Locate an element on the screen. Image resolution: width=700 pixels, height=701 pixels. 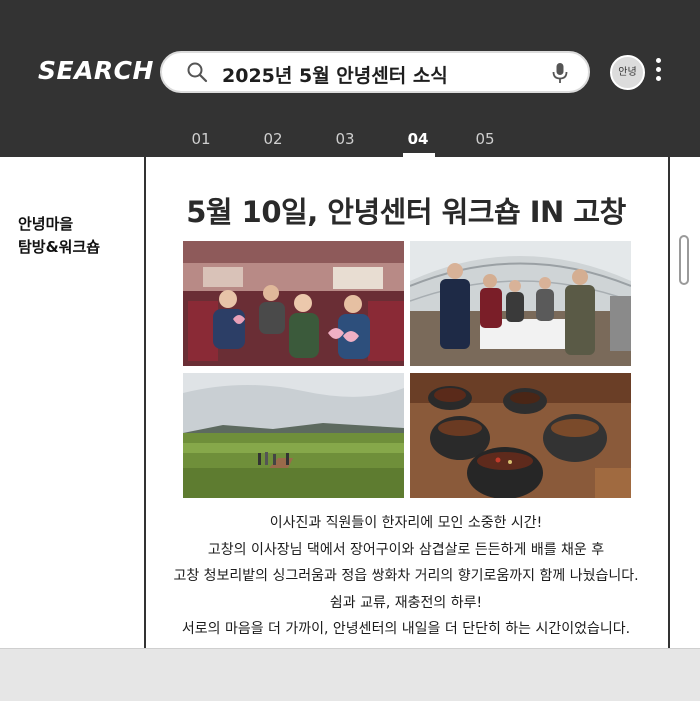
sidebar-title: 안녕마을 탐방&워크숍 is located at coordinates (59, 236).